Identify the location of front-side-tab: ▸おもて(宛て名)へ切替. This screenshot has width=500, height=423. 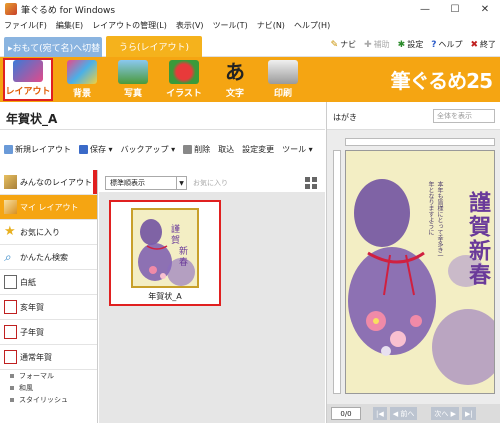
(53, 47).